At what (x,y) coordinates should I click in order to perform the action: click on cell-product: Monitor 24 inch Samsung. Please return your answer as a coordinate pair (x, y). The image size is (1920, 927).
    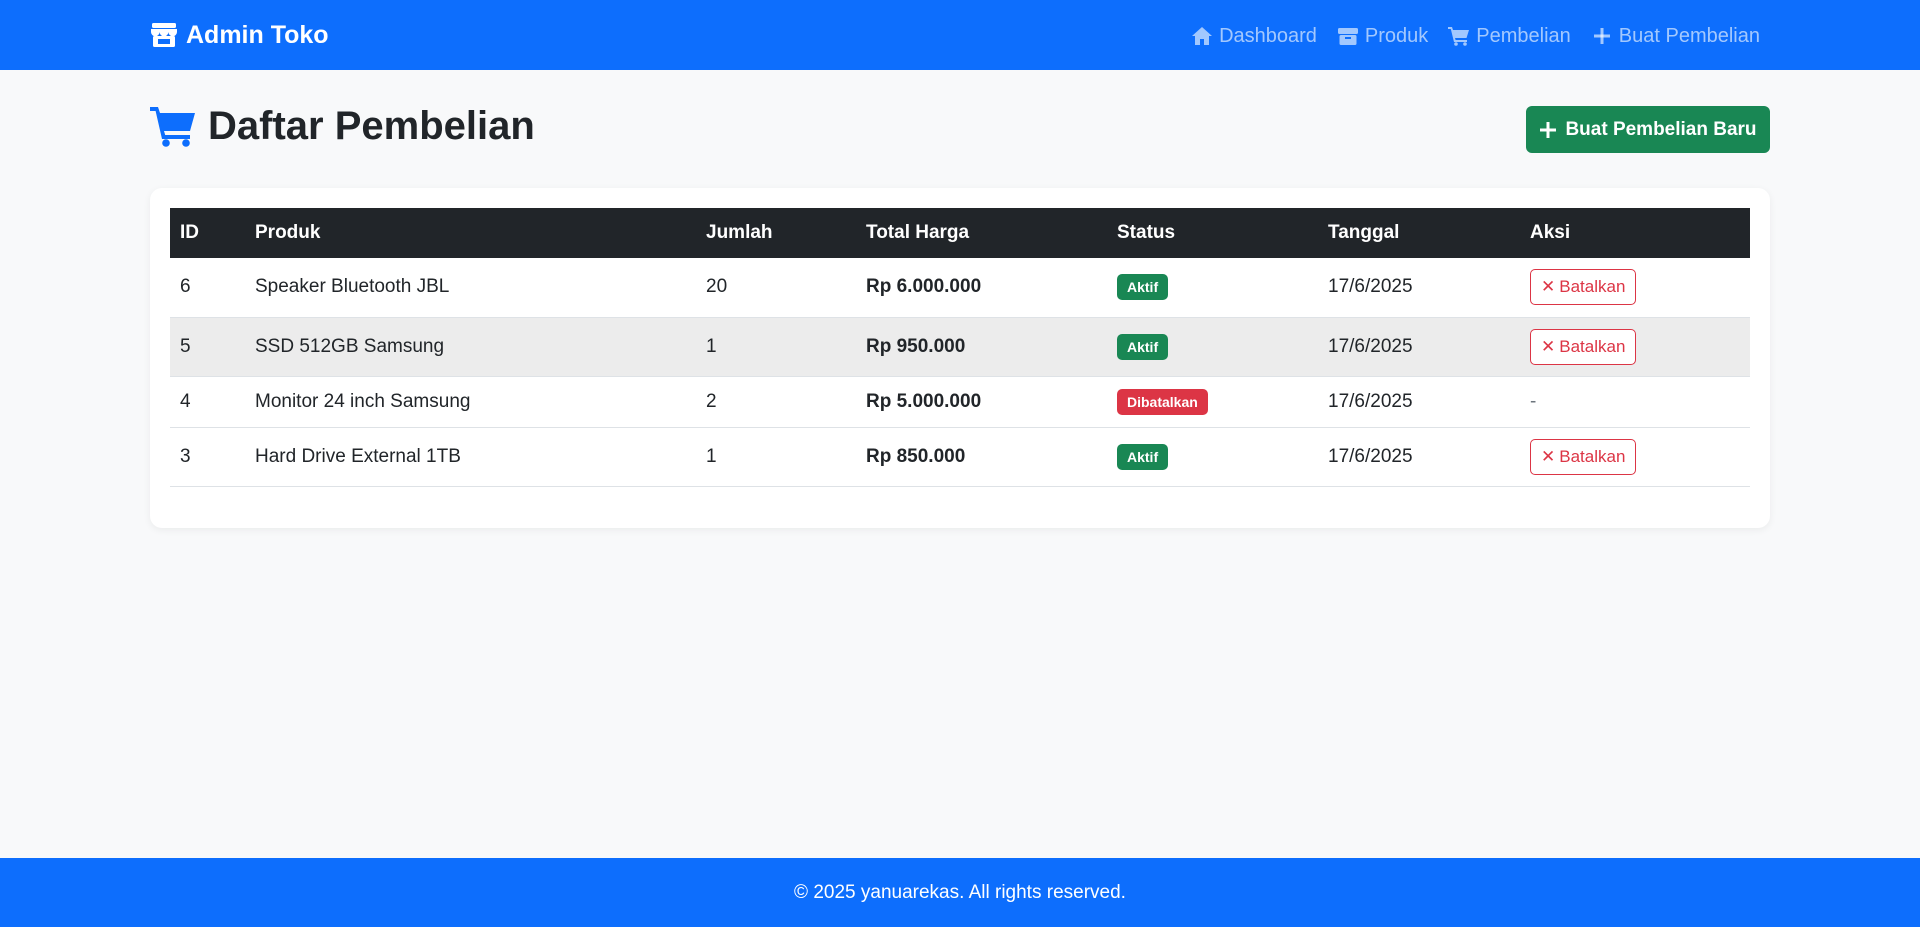
    Looking at the image, I should click on (470, 402).